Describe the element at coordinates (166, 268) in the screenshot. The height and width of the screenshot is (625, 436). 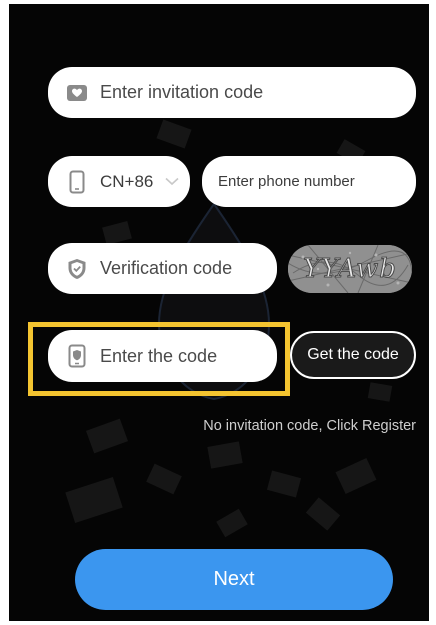
I see `verification-code-placeholder: Verification code` at that location.